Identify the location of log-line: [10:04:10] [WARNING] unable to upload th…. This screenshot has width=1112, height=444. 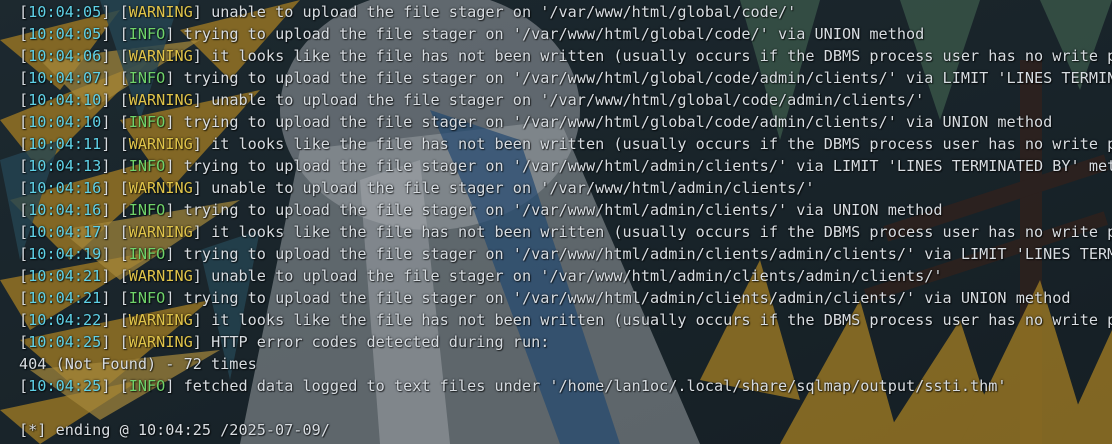
(472, 100).